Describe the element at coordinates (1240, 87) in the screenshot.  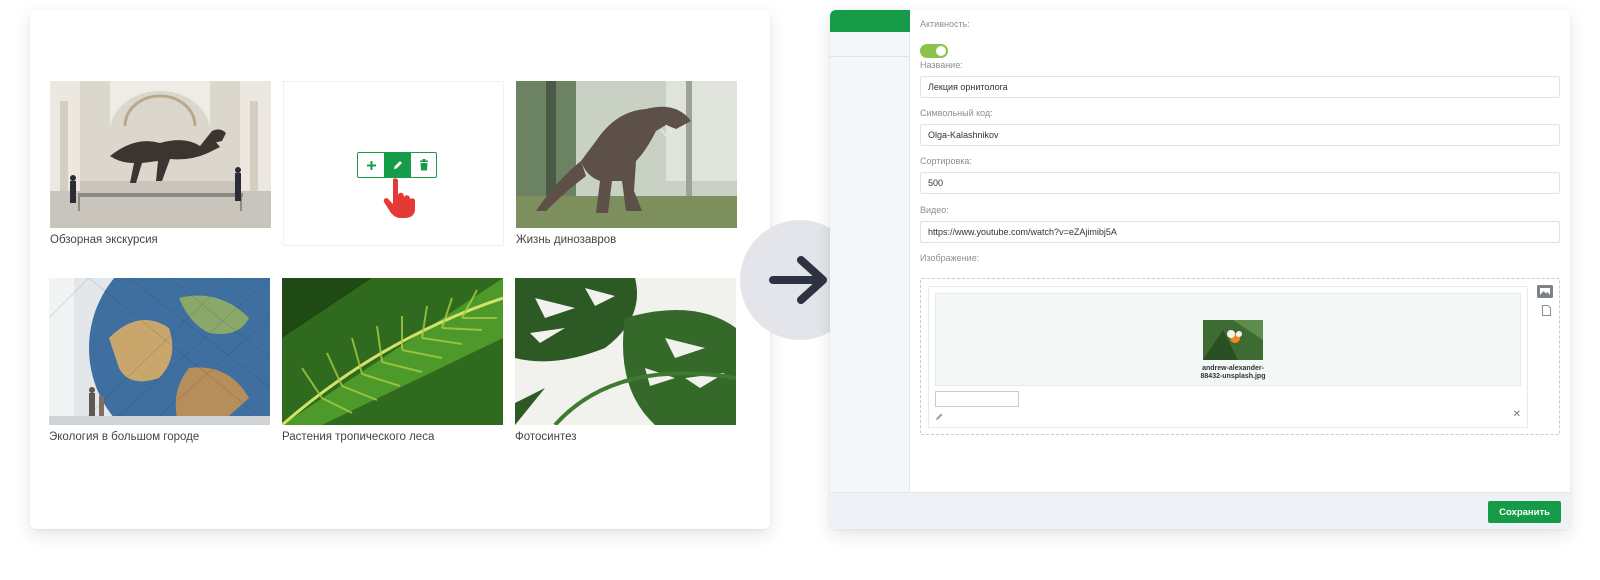
I see `name-input: Лекция орнитолога` at that location.